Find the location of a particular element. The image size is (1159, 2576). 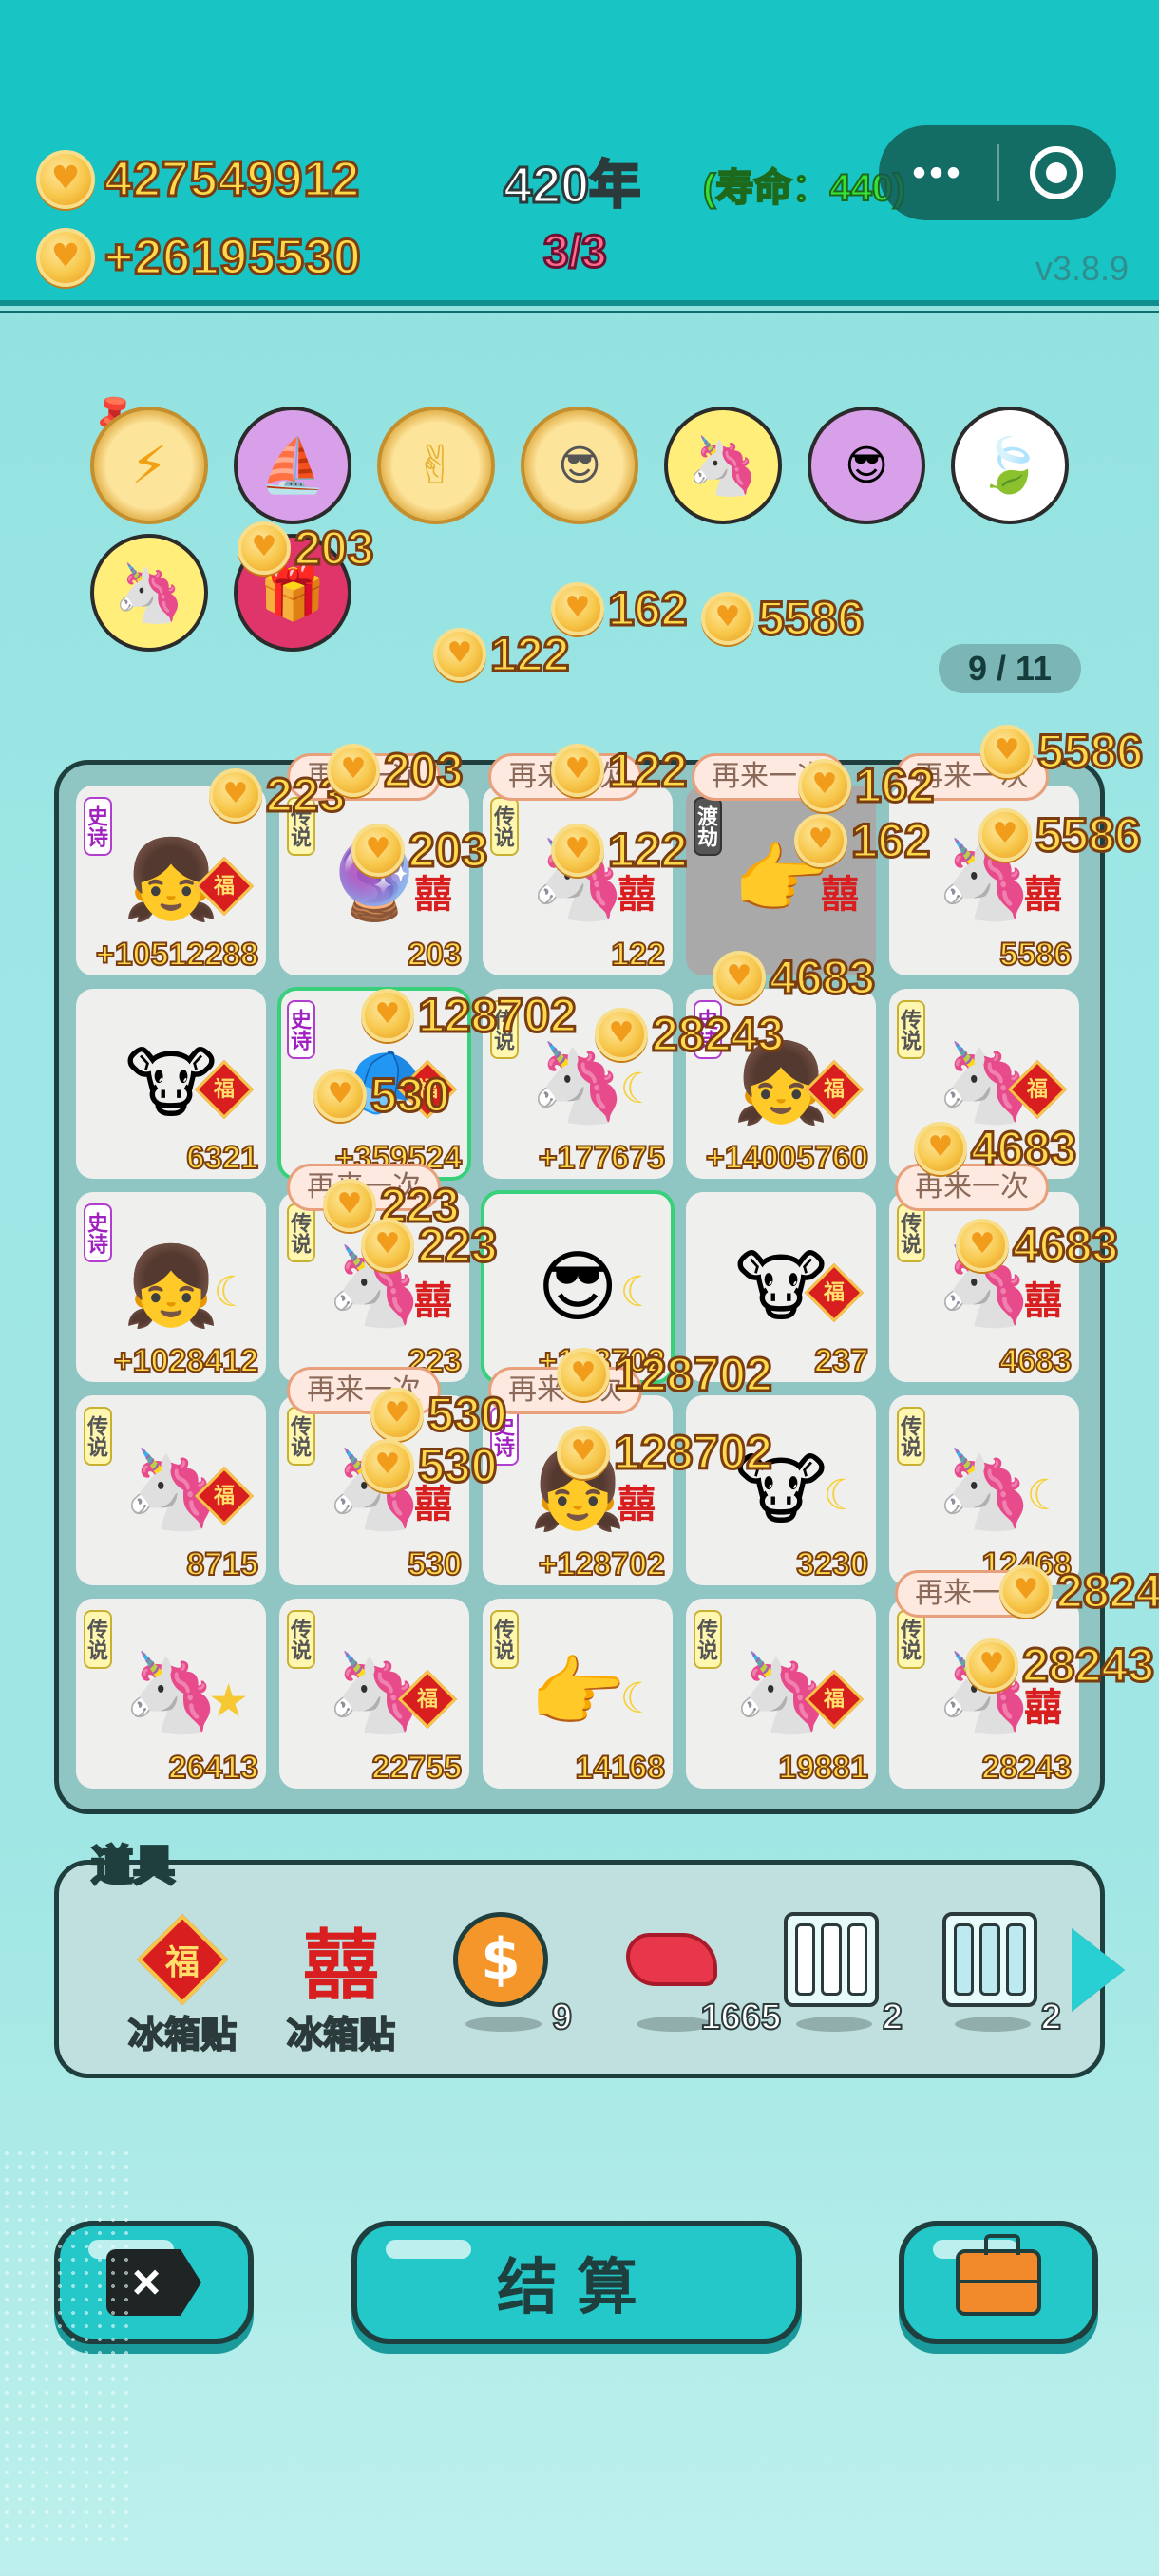

cell-value: +128702 is located at coordinates (602, 1564).